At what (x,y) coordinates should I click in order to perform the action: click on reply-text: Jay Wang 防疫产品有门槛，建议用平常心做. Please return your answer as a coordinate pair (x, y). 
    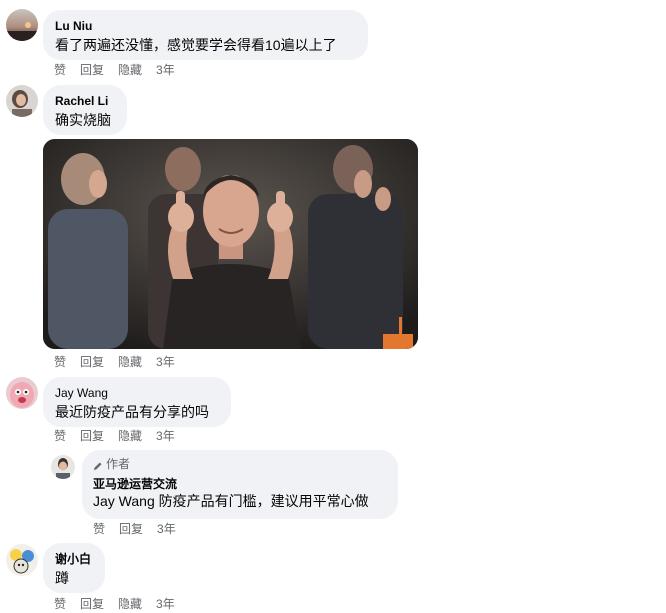
    Looking at the image, I should click on (240, 501).